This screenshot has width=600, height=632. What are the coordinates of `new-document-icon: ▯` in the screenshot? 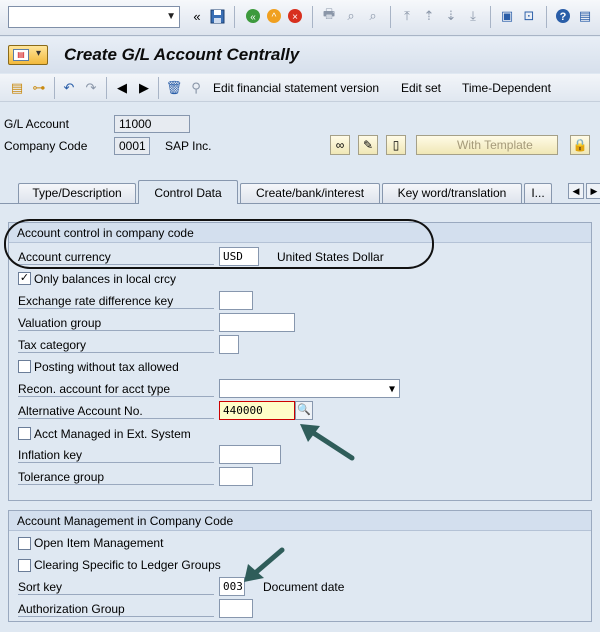 It's located at (396, 145).